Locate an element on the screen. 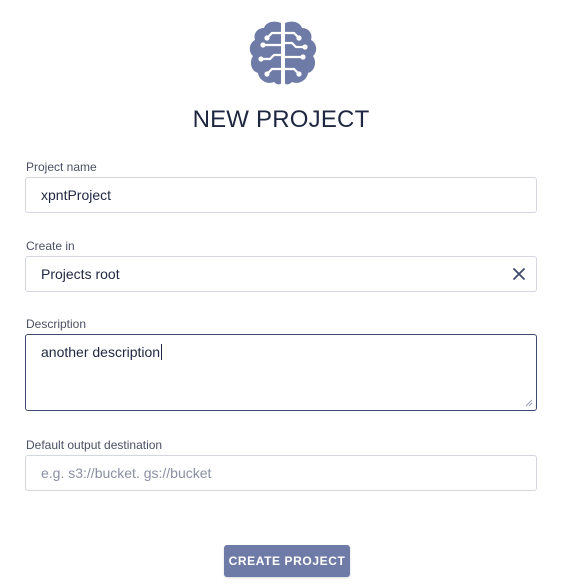 Image resolution: width=562 pixels, height=585 pixels. project-name-field: xpntProject is located at coordinates (281, 195).